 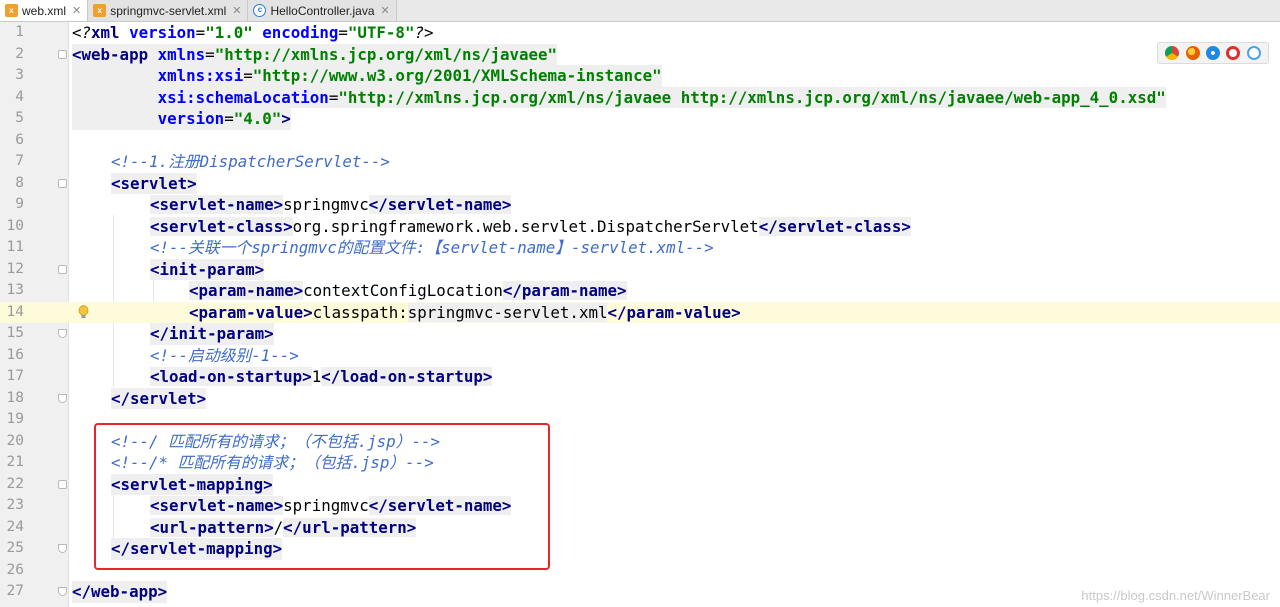 I want to click on line-number: 10, so click(x=15, y=225).